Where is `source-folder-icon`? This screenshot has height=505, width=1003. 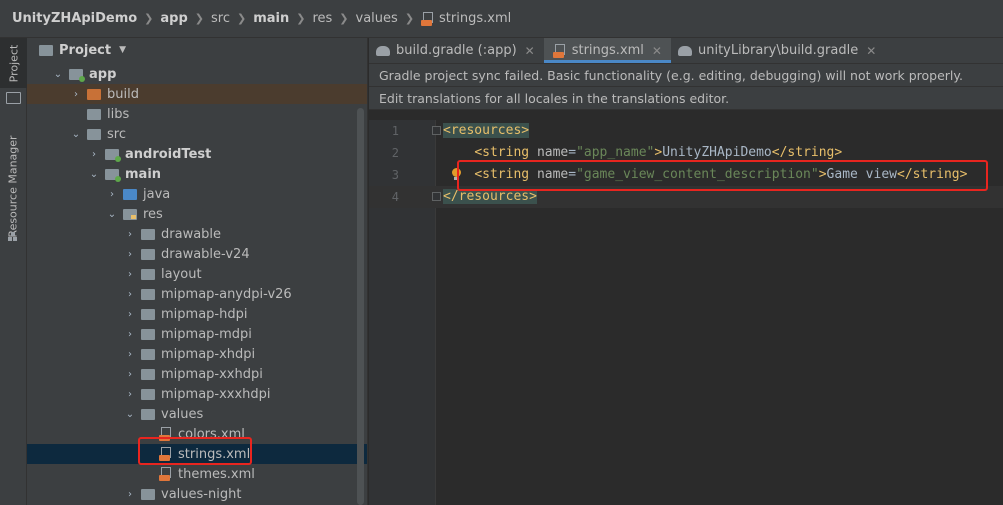 source-folder-icon is located at coordinates (130, 194).